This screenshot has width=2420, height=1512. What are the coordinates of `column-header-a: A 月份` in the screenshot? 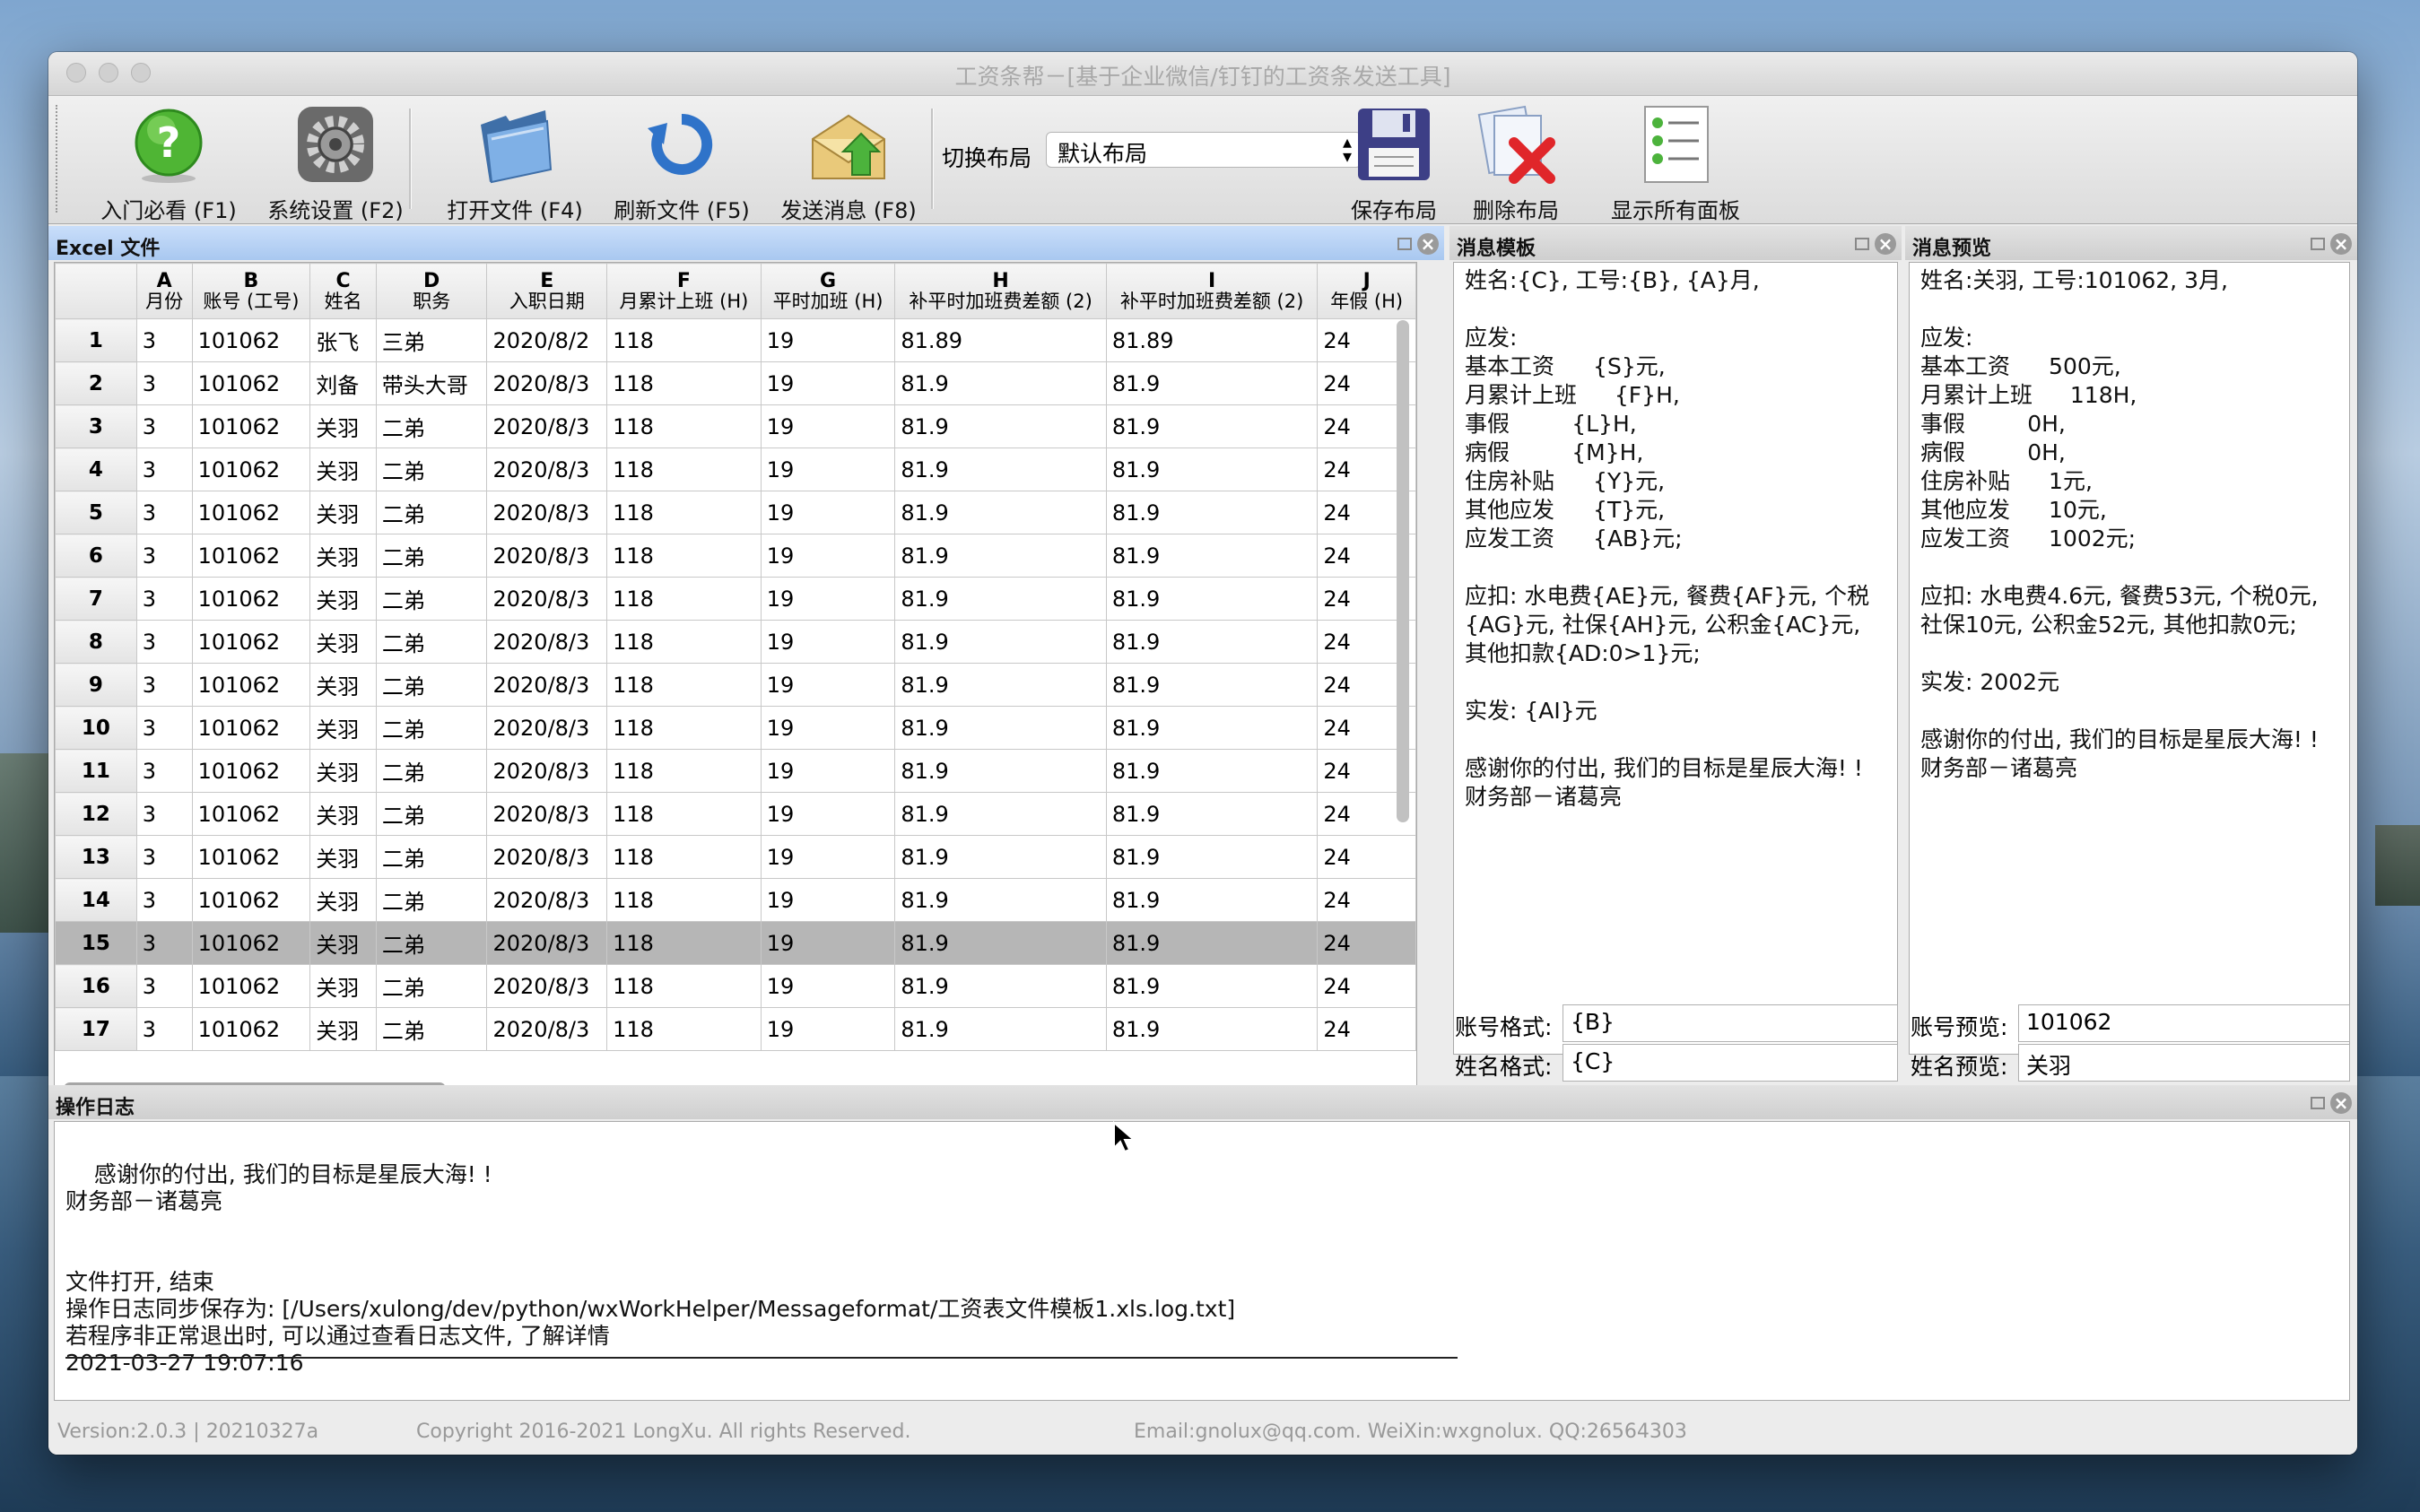 It's located at (164, 291).